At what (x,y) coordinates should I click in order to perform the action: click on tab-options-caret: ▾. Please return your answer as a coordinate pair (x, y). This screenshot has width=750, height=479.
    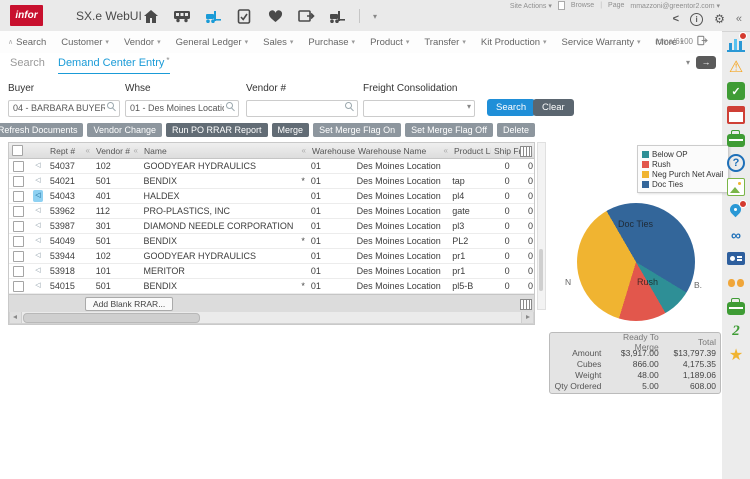
    Looking at the image, I should click on (688, 62).